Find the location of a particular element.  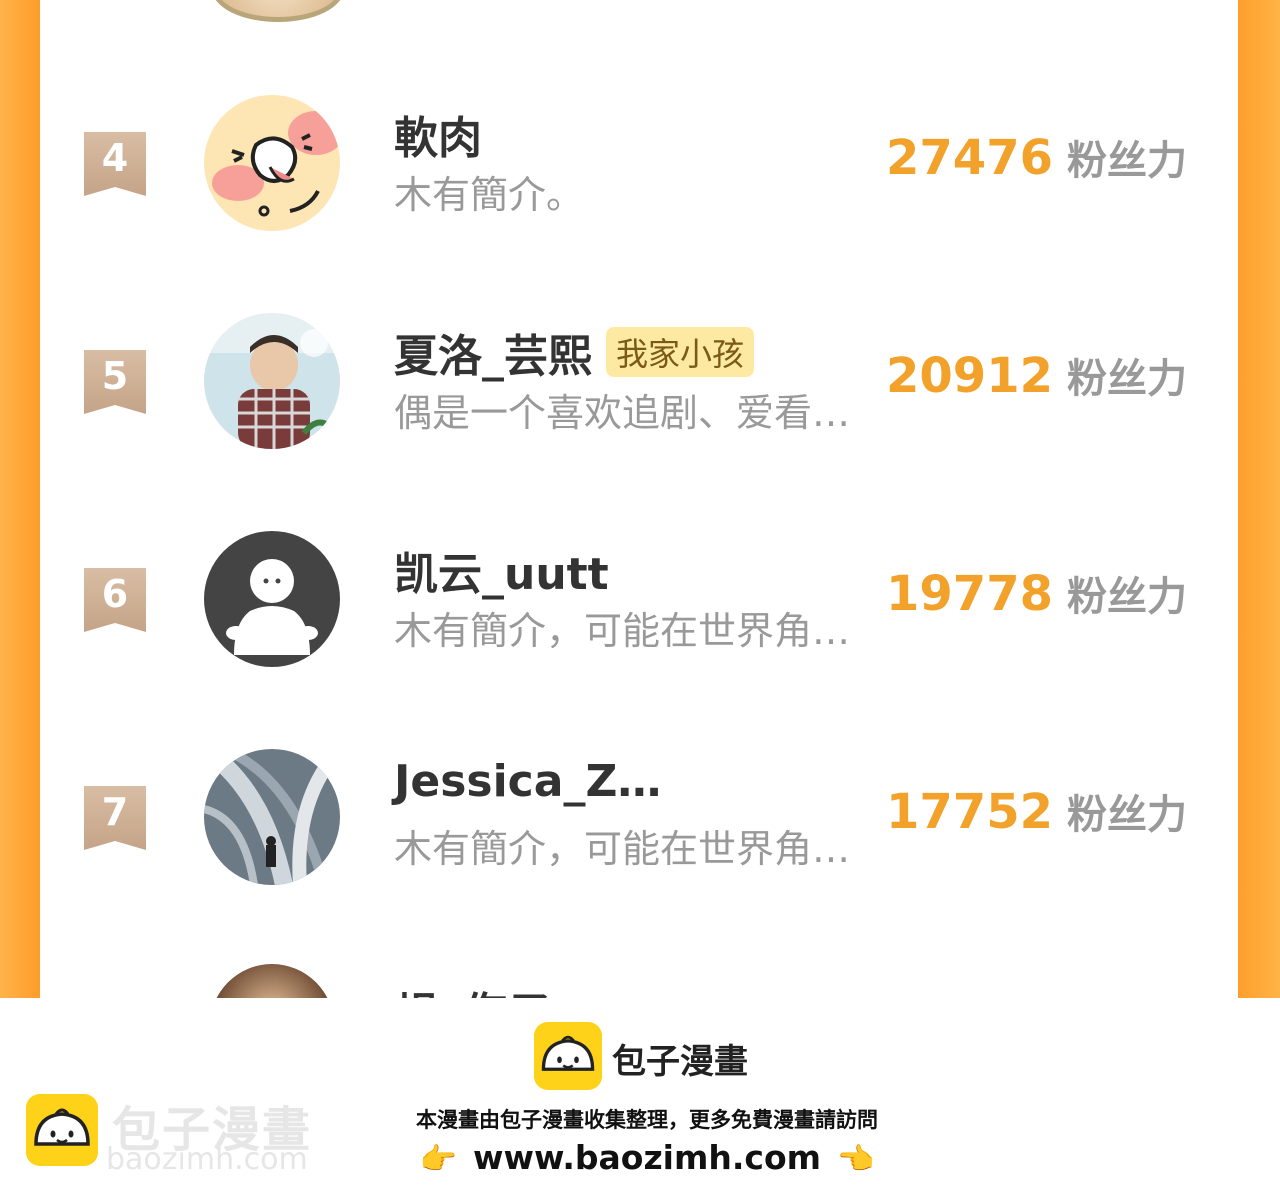

rank-badge: 6 is located at coordinates (115, 600).